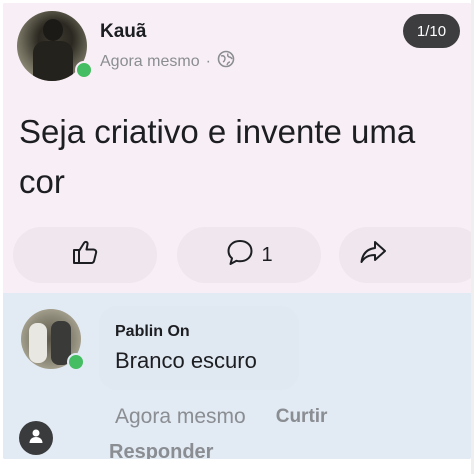 This screenshot has height=474, width=474. I want to click on comment-actions: Agora mesmo Curtir, so click(221, 417).